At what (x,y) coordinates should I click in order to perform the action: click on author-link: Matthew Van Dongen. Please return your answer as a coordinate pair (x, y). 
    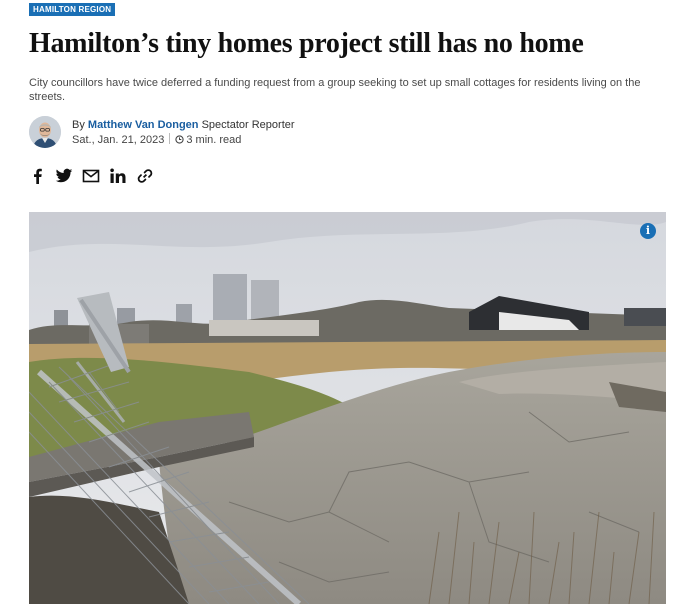
    Looking at the image, I should click on (143, 125).